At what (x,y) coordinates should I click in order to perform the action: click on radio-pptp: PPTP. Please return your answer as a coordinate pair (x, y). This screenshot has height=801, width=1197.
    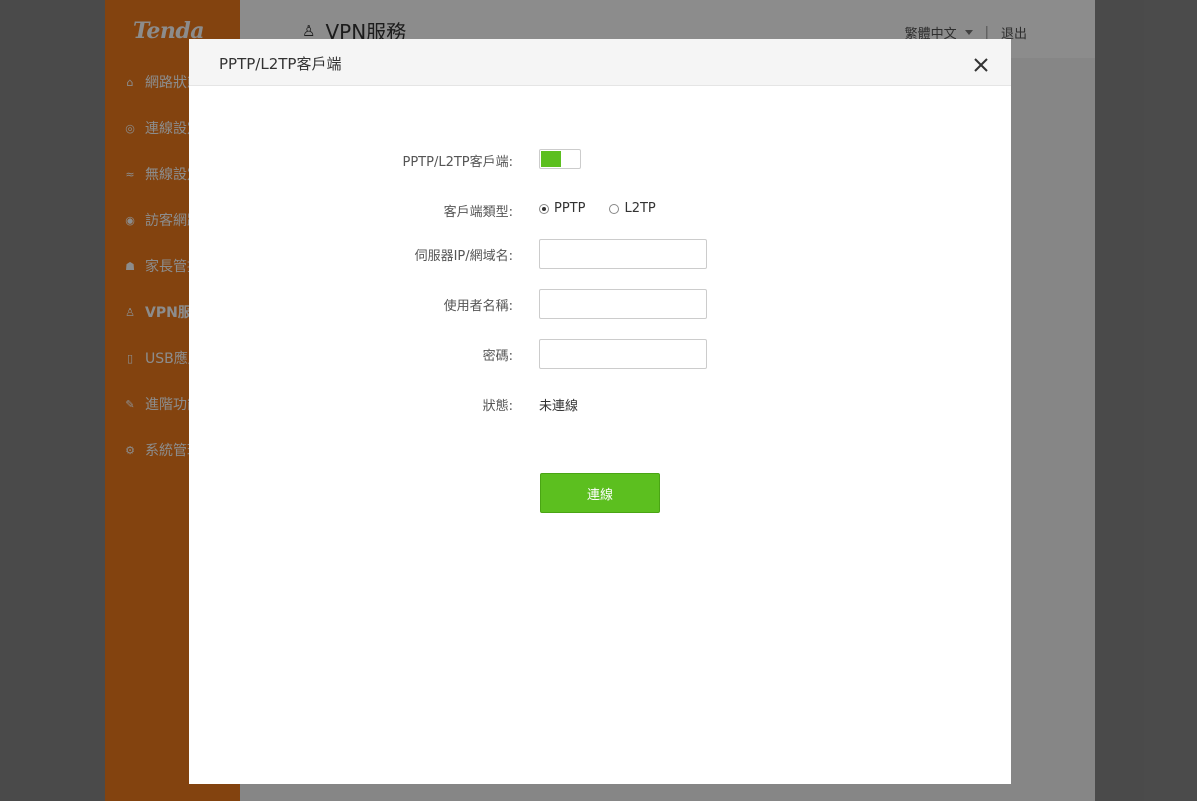
    Looking at the image, I should click on (562, 208).